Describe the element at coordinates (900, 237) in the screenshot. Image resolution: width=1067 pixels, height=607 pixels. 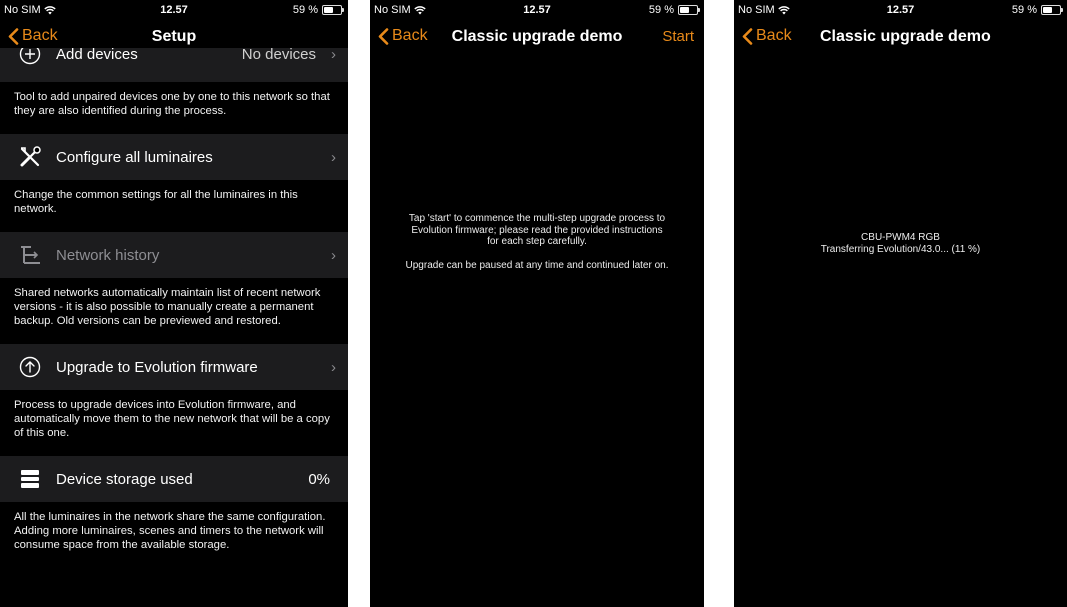
I see `device-name: CBU-PWM4 RGB` at that location.